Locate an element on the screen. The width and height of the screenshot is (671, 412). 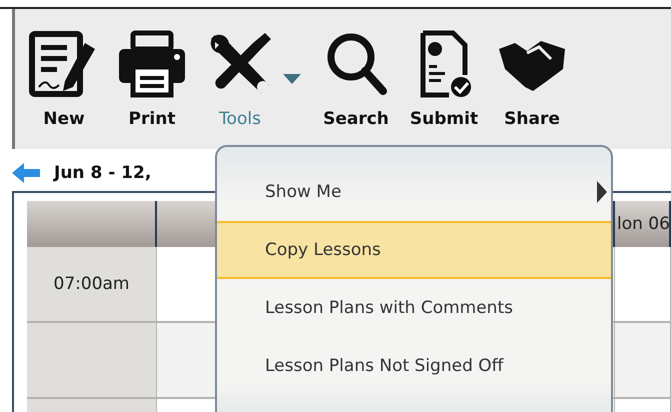
menu-item: Copy Lessons is located at coordinates (414, 250).